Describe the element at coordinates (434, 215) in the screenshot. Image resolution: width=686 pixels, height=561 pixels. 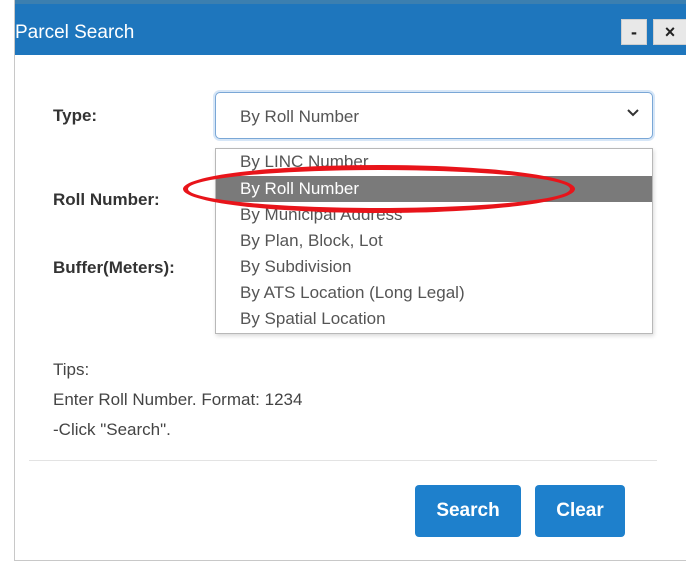
I see `option-municipal-address: By Municipal Address` at that location.